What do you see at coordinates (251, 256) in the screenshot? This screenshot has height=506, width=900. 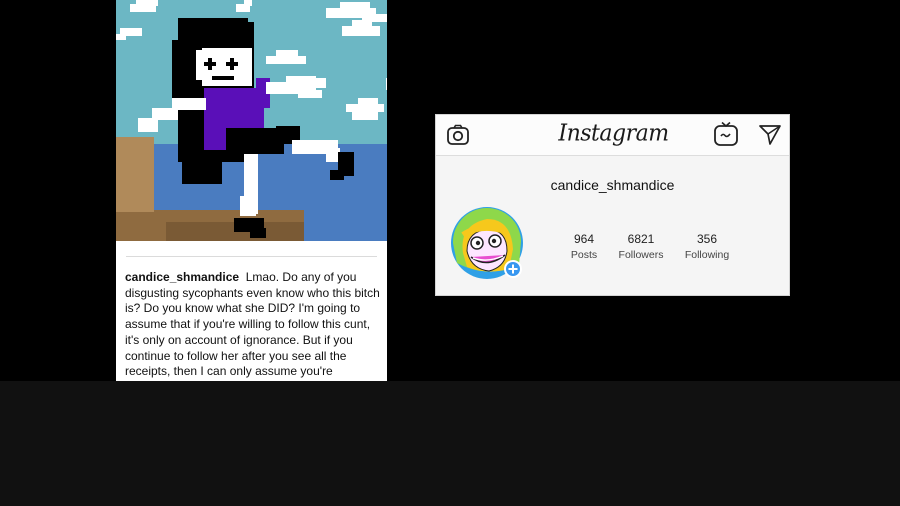 I see `post-divider` at bounding box center [251, 256].